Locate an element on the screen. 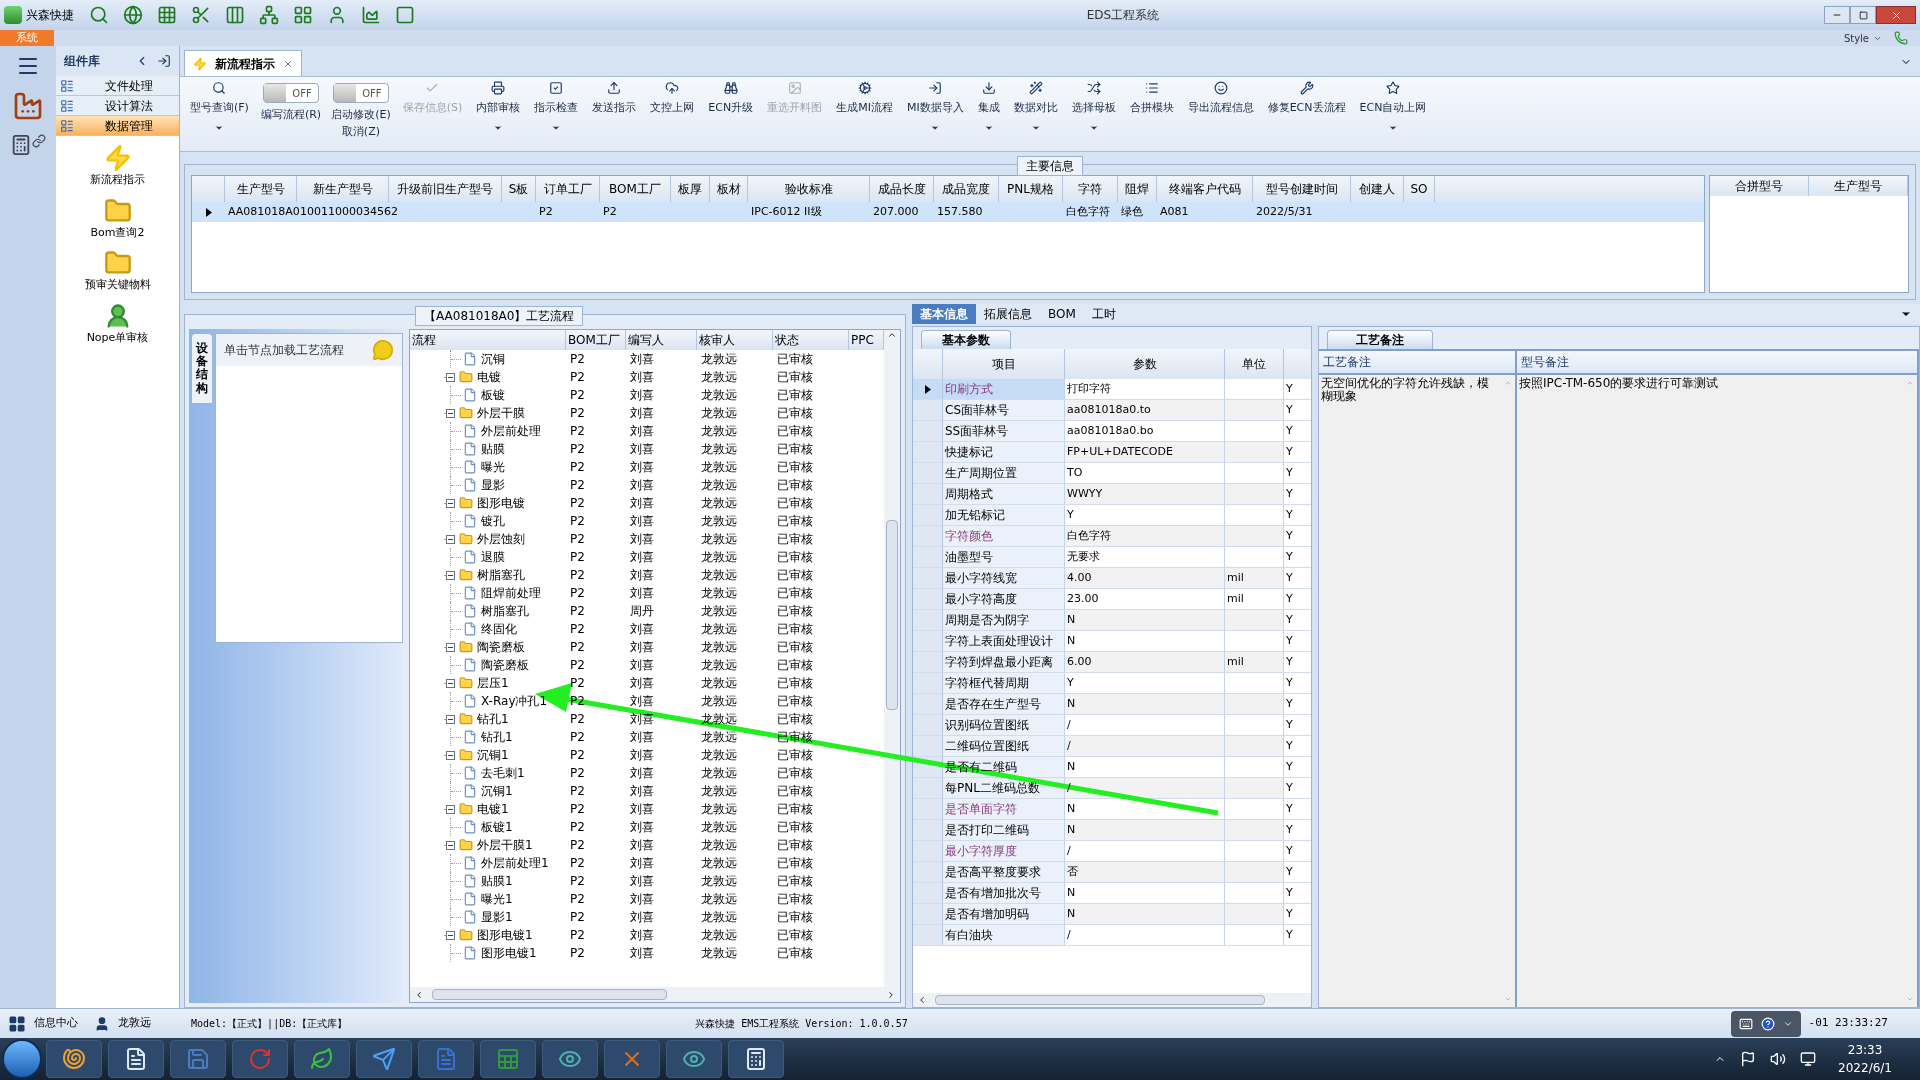 The height and width of the screenshot is (1080, 1920). calculator-icon is located at coordinates (21, 145).